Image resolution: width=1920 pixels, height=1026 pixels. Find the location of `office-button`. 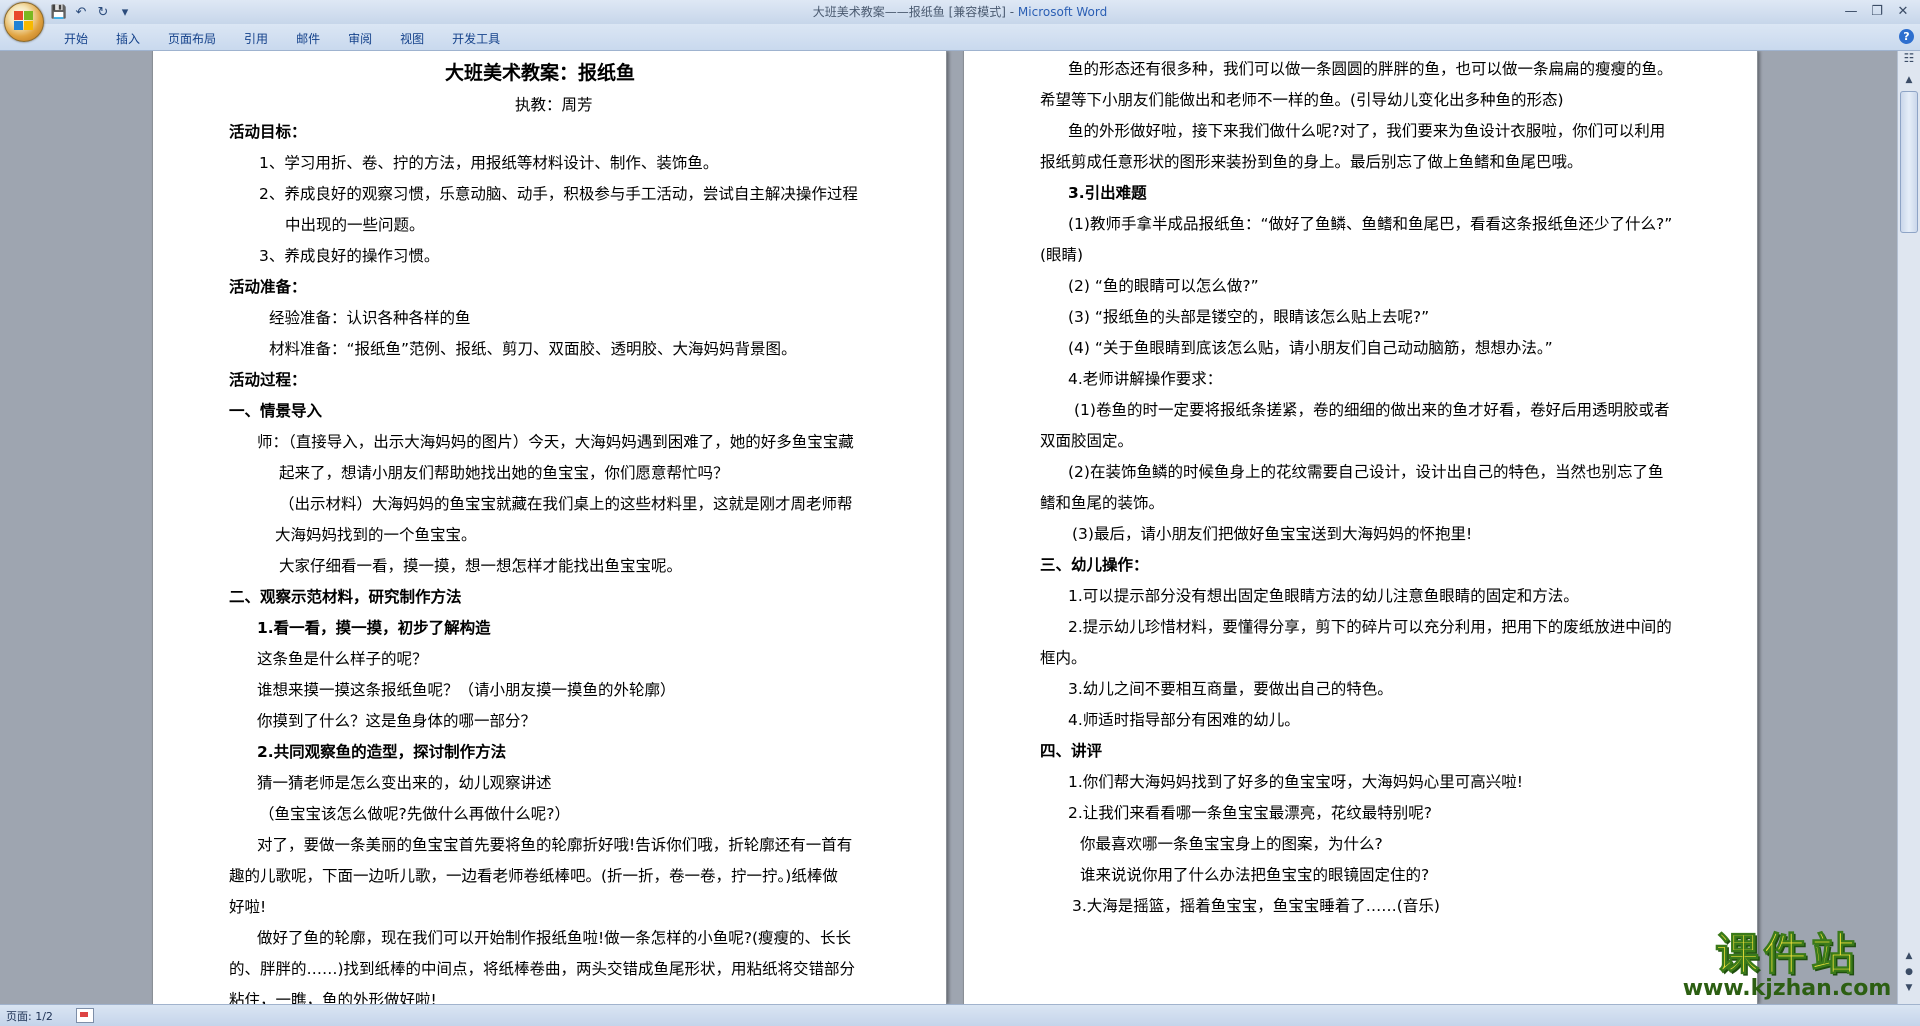

office-button is located at coordinates (24, 22).